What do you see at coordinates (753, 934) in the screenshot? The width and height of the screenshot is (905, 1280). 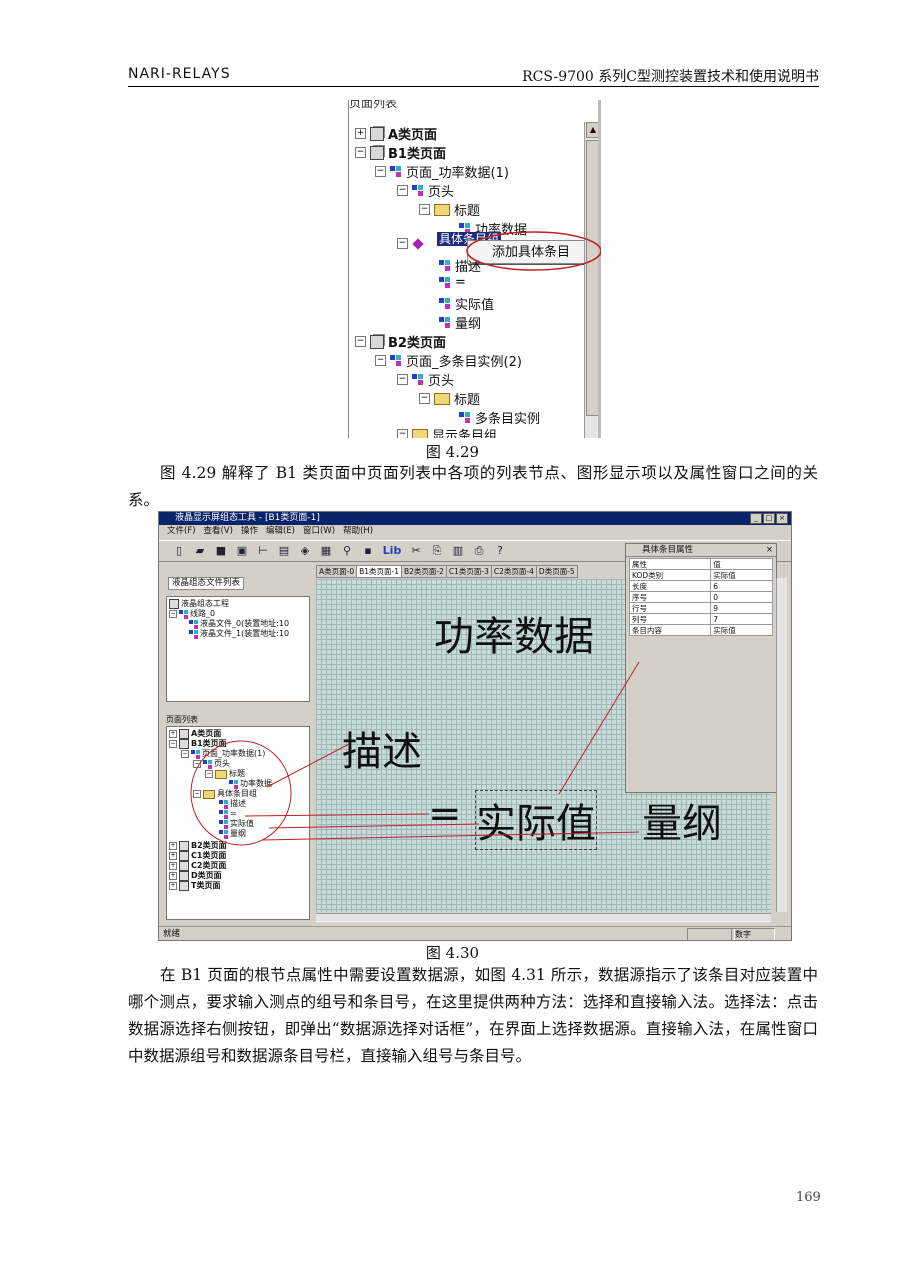 I see `status-num: 数字` at bounding box center [753, 934].